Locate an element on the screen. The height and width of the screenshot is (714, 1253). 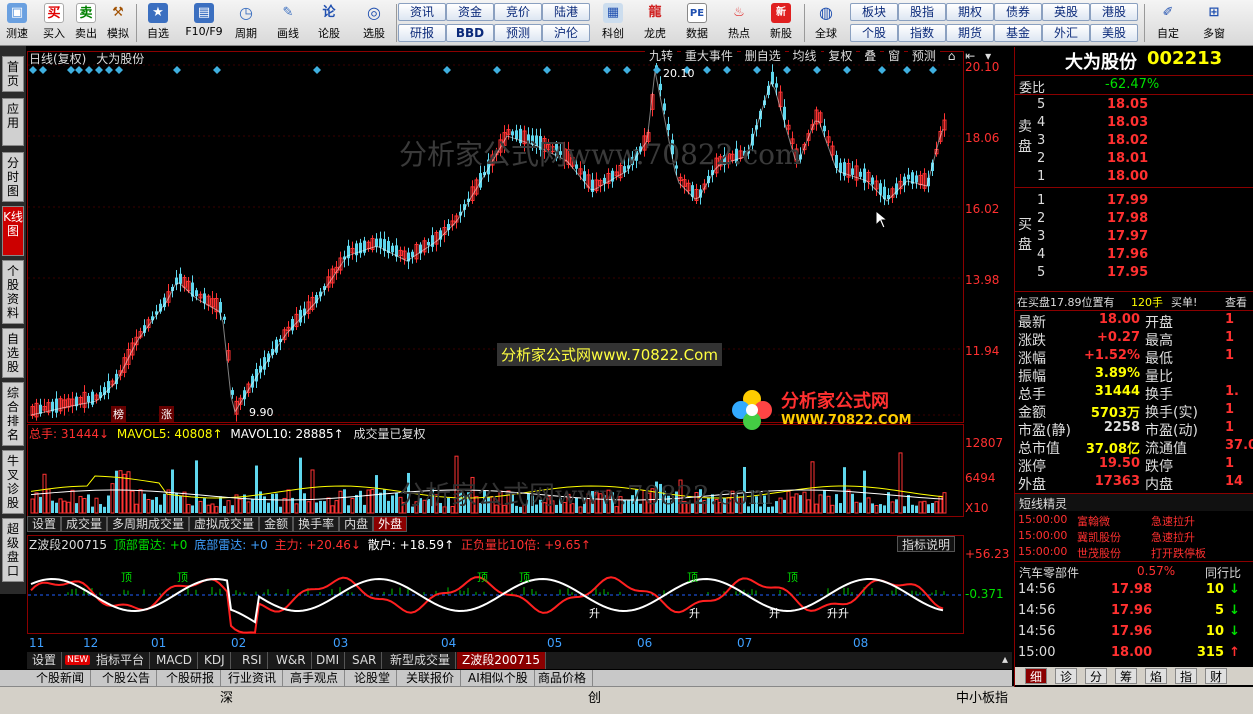
shanghai-london-button: 沪伦 is located at coordinates (566, 33).